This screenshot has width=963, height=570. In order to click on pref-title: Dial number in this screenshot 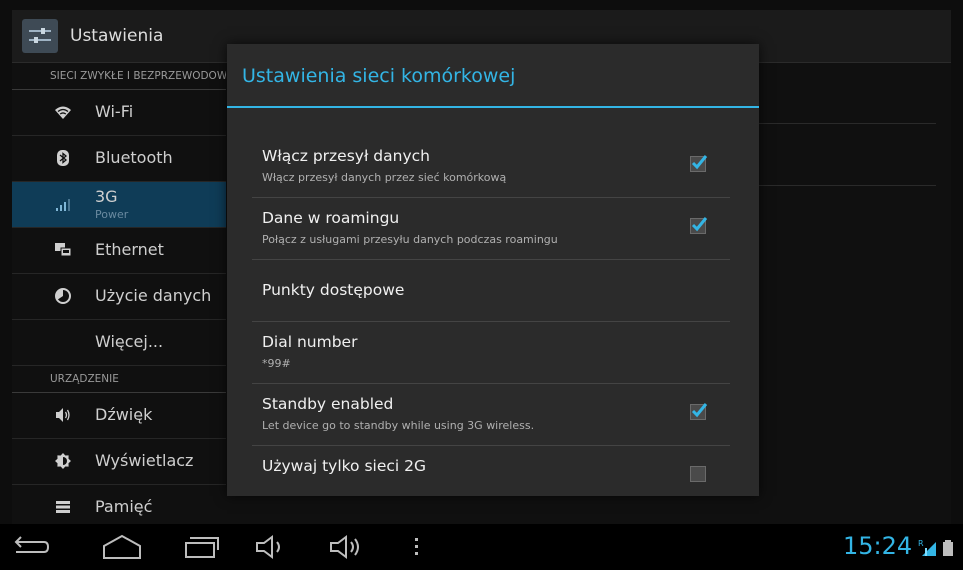, I will do `click(310, 342)`.